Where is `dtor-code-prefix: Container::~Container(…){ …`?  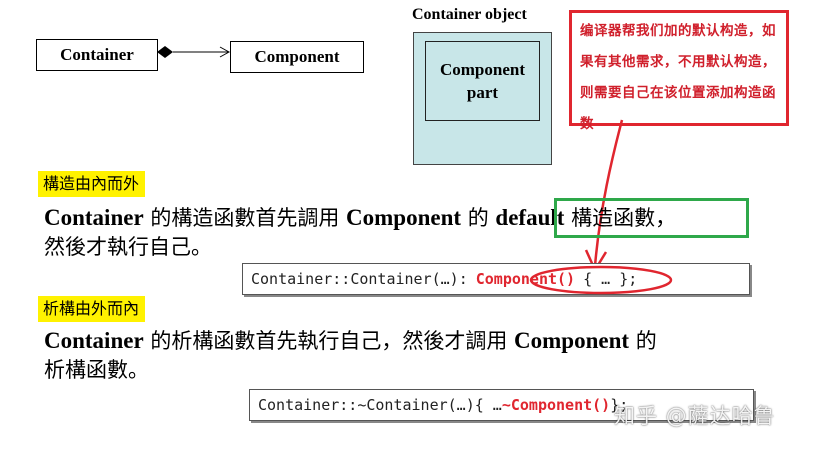
dtor-code-prefix: Container::~Container(…){ … is located at coordinates (380, 405).